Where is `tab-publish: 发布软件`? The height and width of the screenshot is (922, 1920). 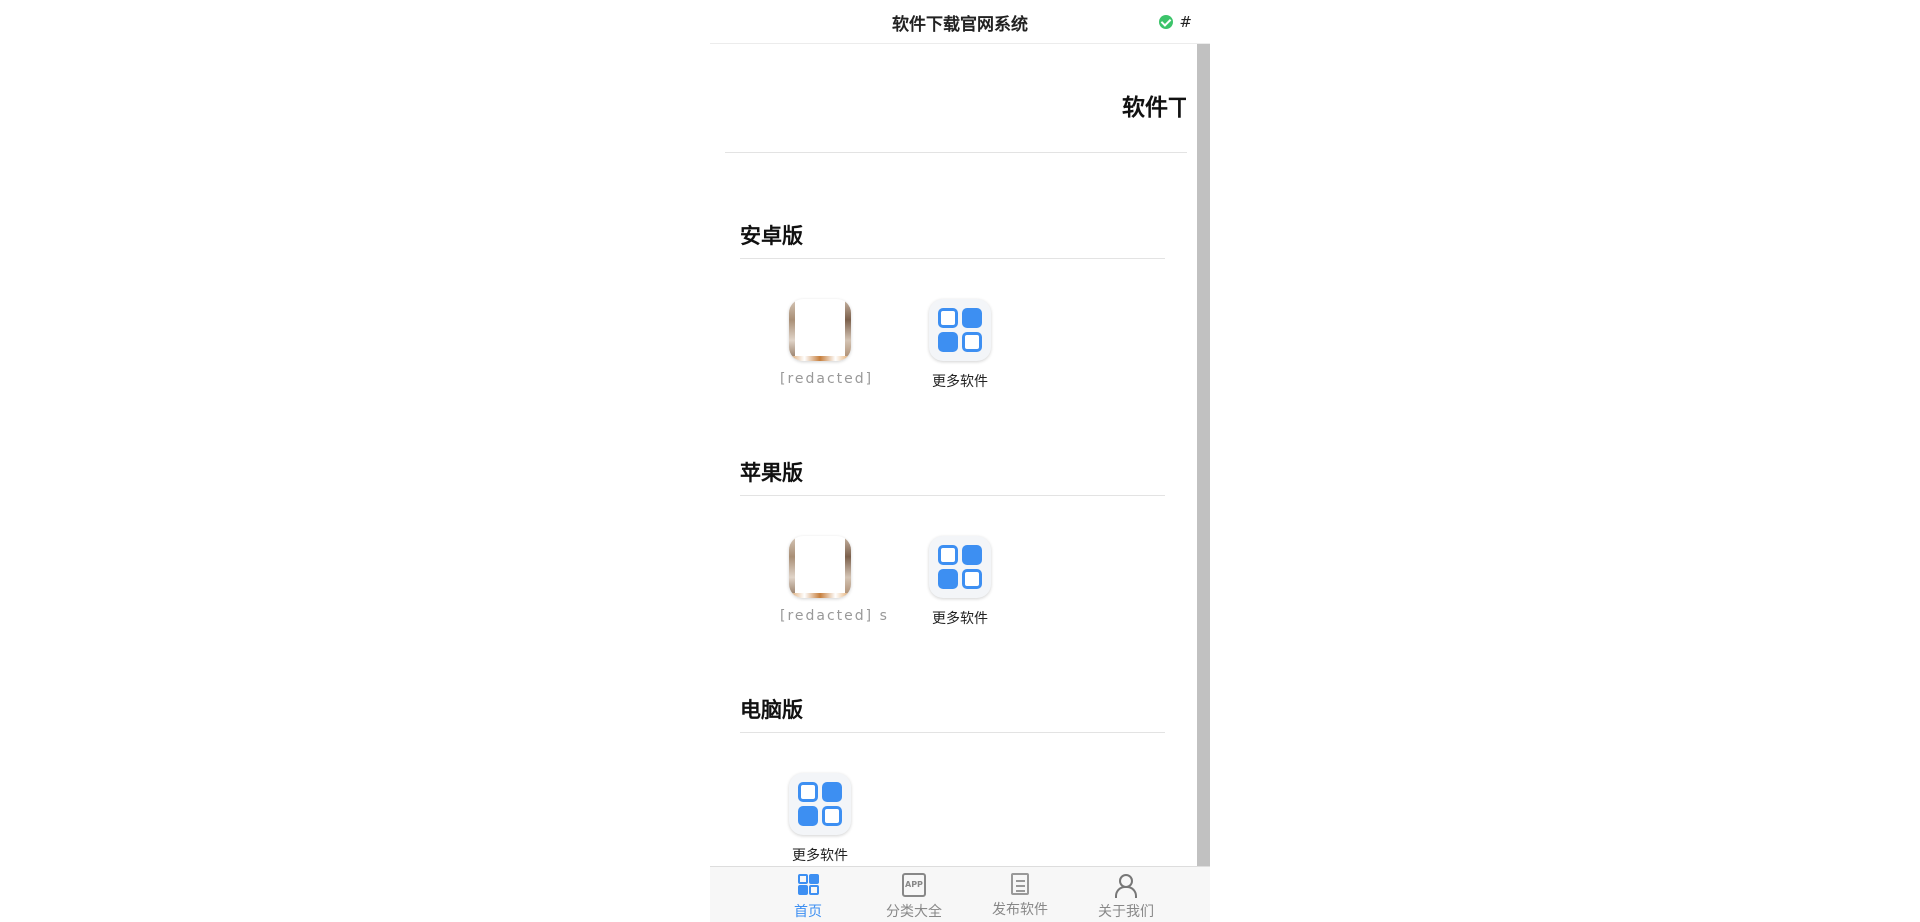
tab-publish: 发布软件 is located at coordinates (1020, 894).